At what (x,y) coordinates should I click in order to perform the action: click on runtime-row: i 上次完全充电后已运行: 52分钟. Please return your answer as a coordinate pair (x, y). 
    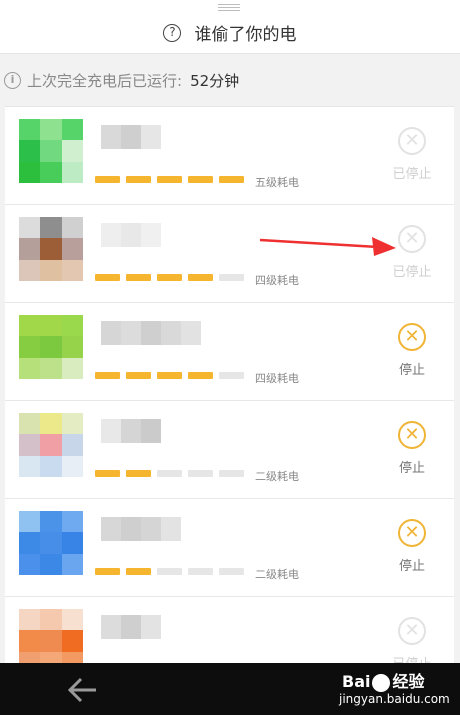
    Looking at the image, I should click on (121, 80).